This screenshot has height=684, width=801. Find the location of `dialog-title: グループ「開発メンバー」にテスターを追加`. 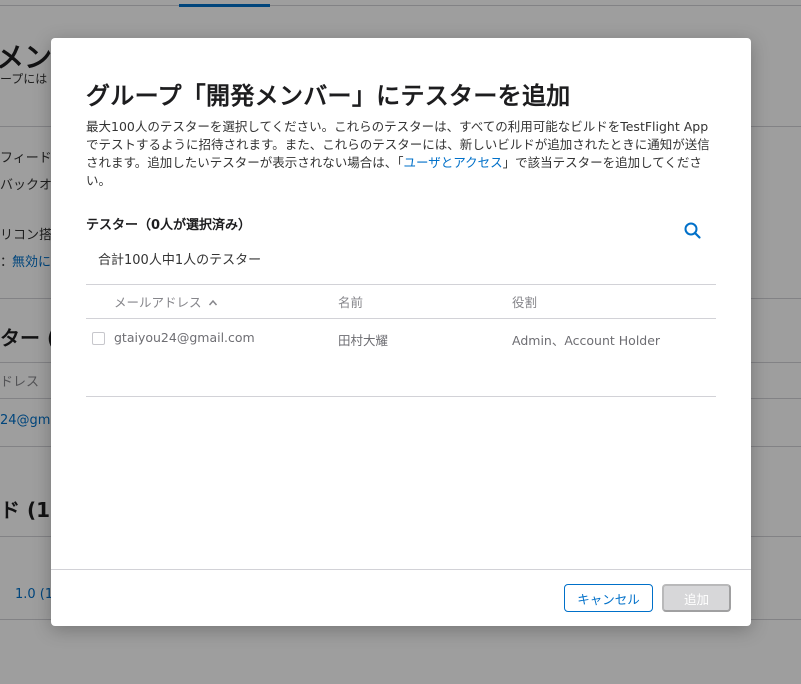

dialog-title: グループ「開発メンバー」にテスターを追加 is located at coordinates (328, 96).